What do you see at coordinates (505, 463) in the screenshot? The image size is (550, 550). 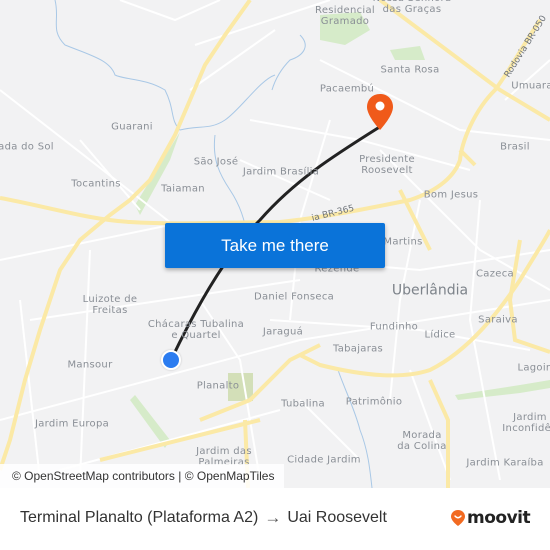 I see `place-label: Jardim Karaíba` at bounding box center [505, 463].